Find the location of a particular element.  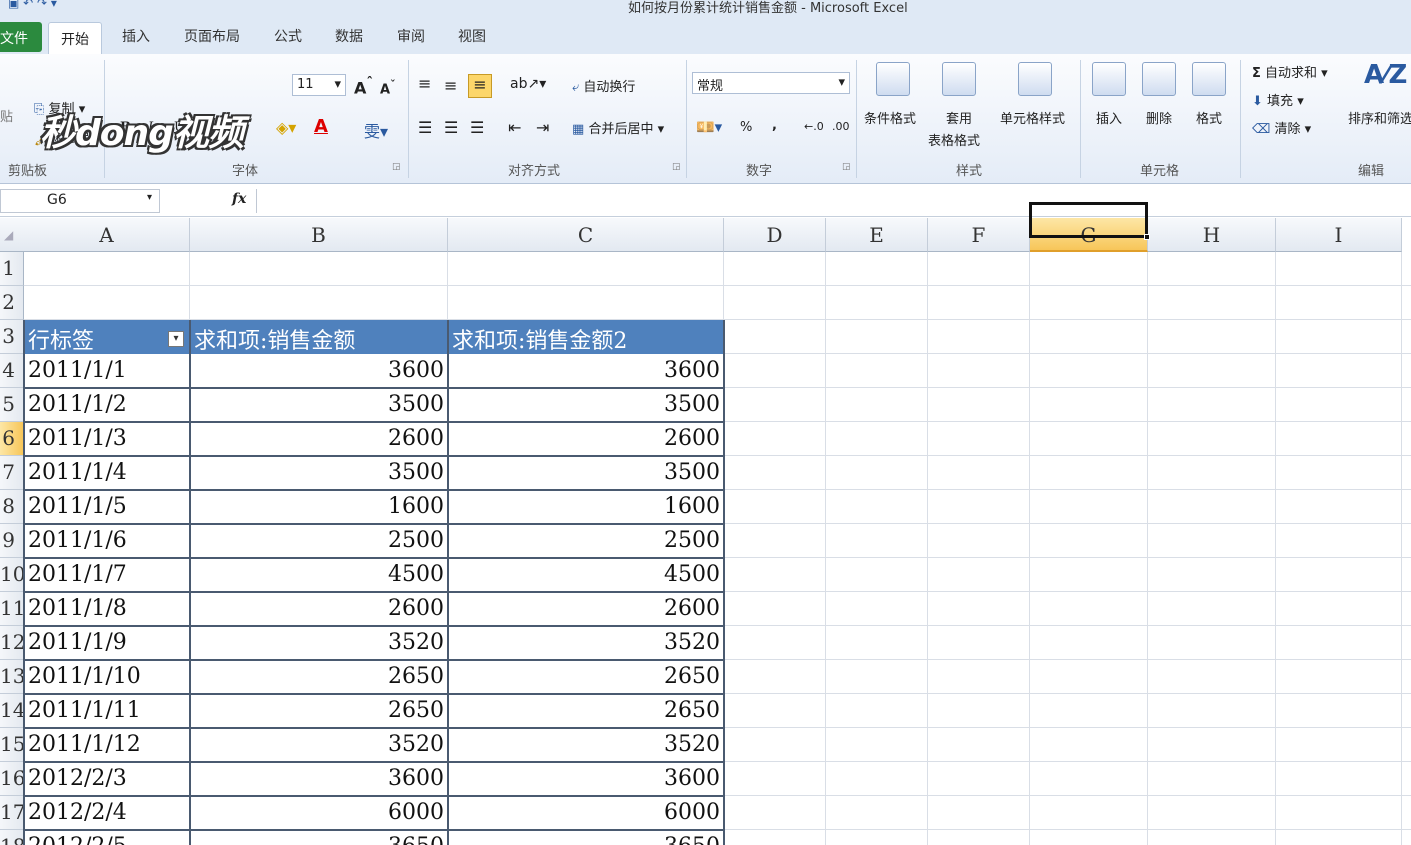

row-header-10: 10 is located at coordinates (12, 575).